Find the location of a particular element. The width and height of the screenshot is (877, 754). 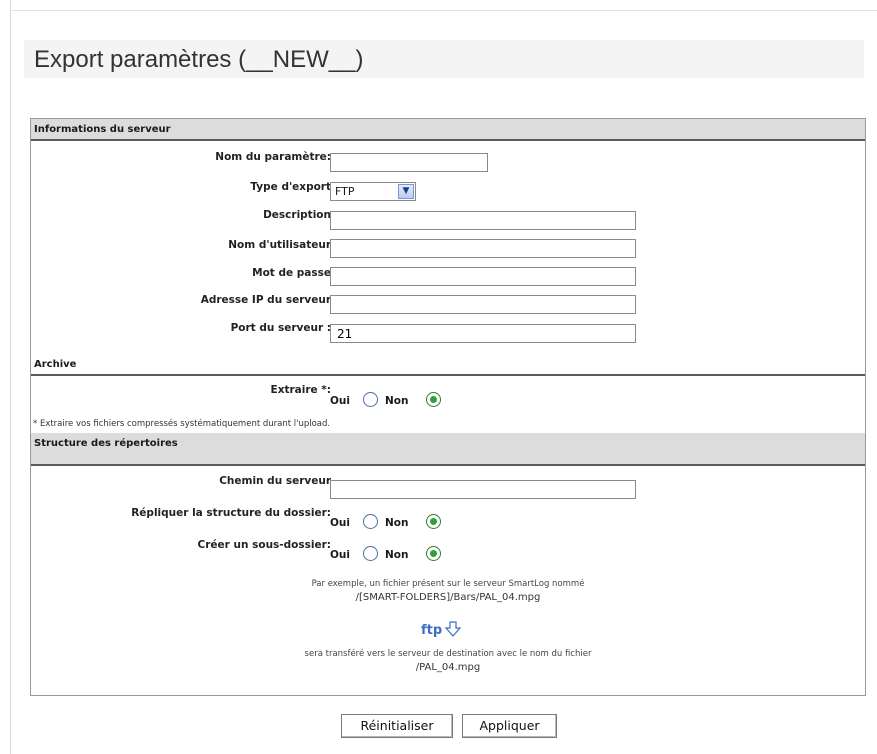

title-bar: Export paramètres (__NEW__) is located at coordinates (444, 59).